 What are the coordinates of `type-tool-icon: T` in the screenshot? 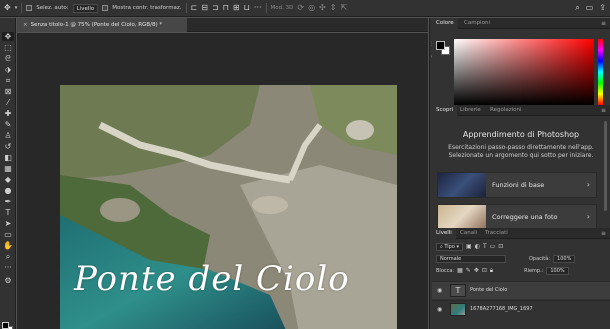 It's located at (8, 212).